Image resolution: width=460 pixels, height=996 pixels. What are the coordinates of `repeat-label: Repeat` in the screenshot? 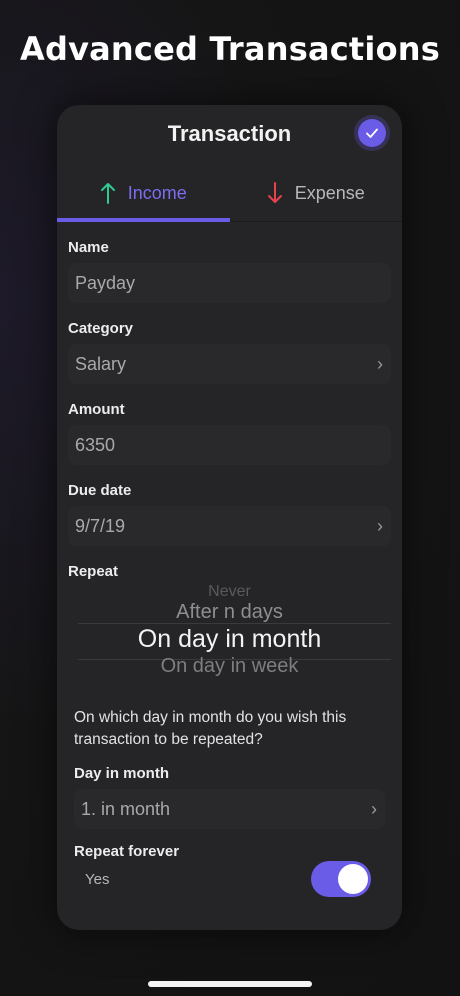 It's located at (93, 571).